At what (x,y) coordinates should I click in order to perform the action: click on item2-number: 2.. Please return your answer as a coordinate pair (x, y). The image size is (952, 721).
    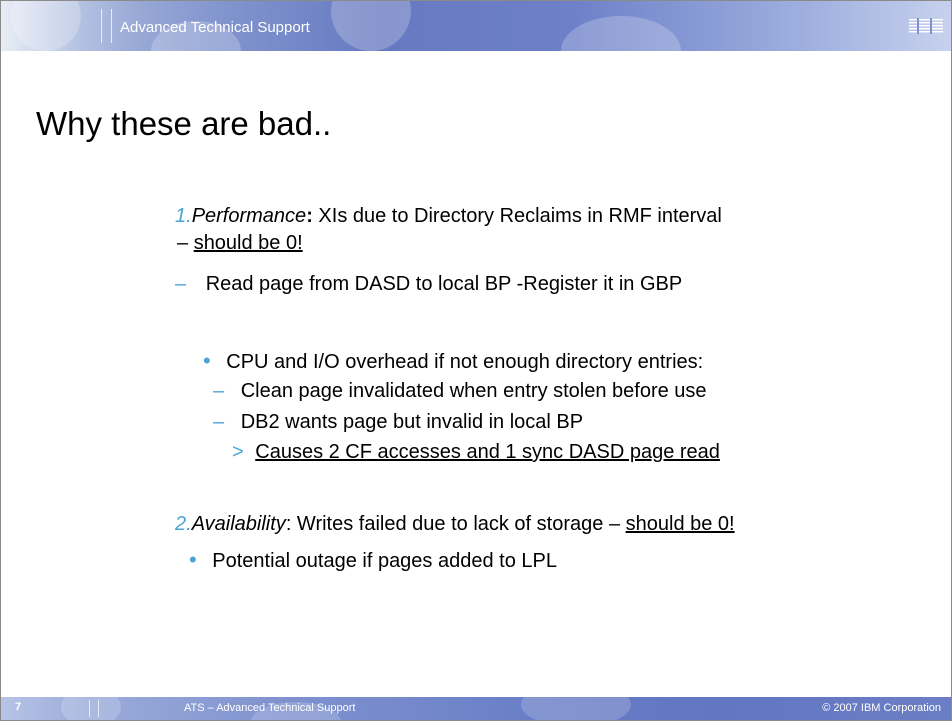
    Looking at the image, I should click on (183, 524).